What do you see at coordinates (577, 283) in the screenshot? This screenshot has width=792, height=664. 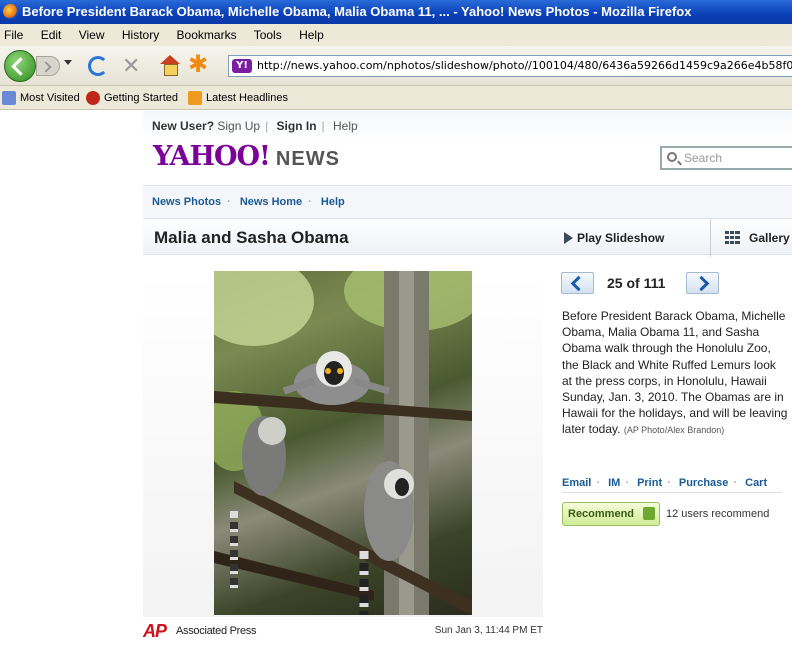 I see `previous-photo-button` at bounding box center [577, 283].